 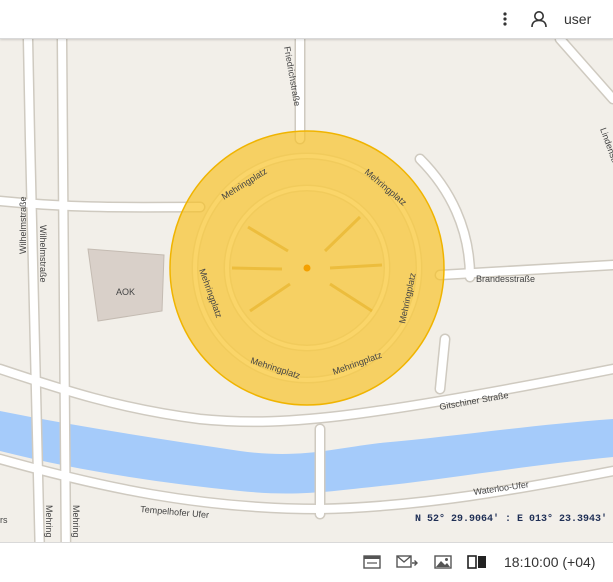 What do you see at coordinates (307, 268) in the screenshot?
I see `location-center-dot` at bounding box center [307, 268].